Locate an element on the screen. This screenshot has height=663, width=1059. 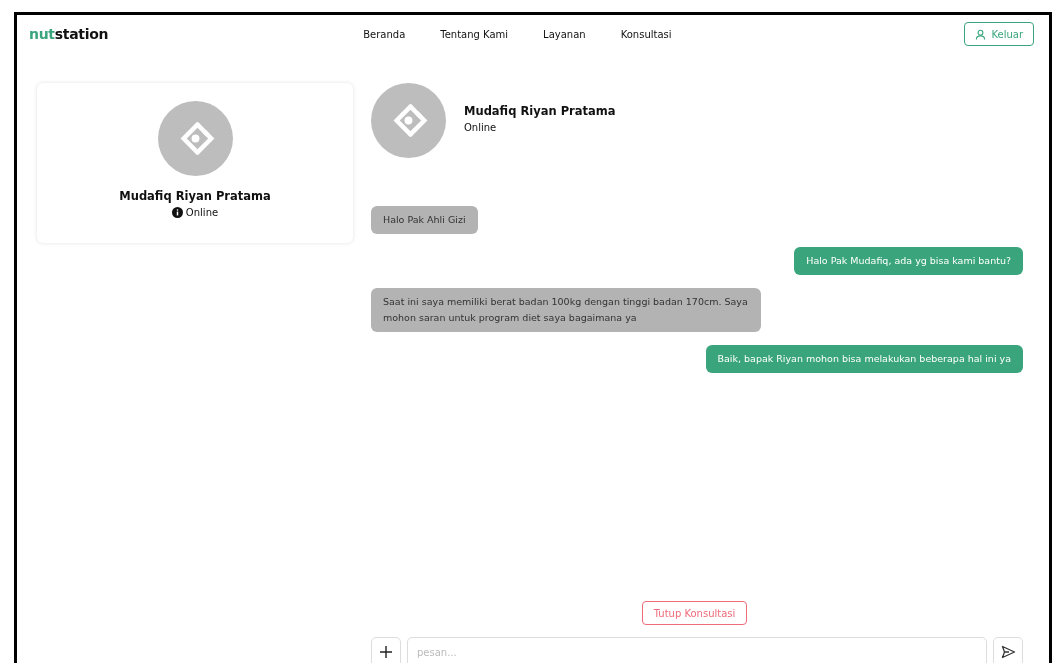
send-button is located at coordinates (1008, 650).